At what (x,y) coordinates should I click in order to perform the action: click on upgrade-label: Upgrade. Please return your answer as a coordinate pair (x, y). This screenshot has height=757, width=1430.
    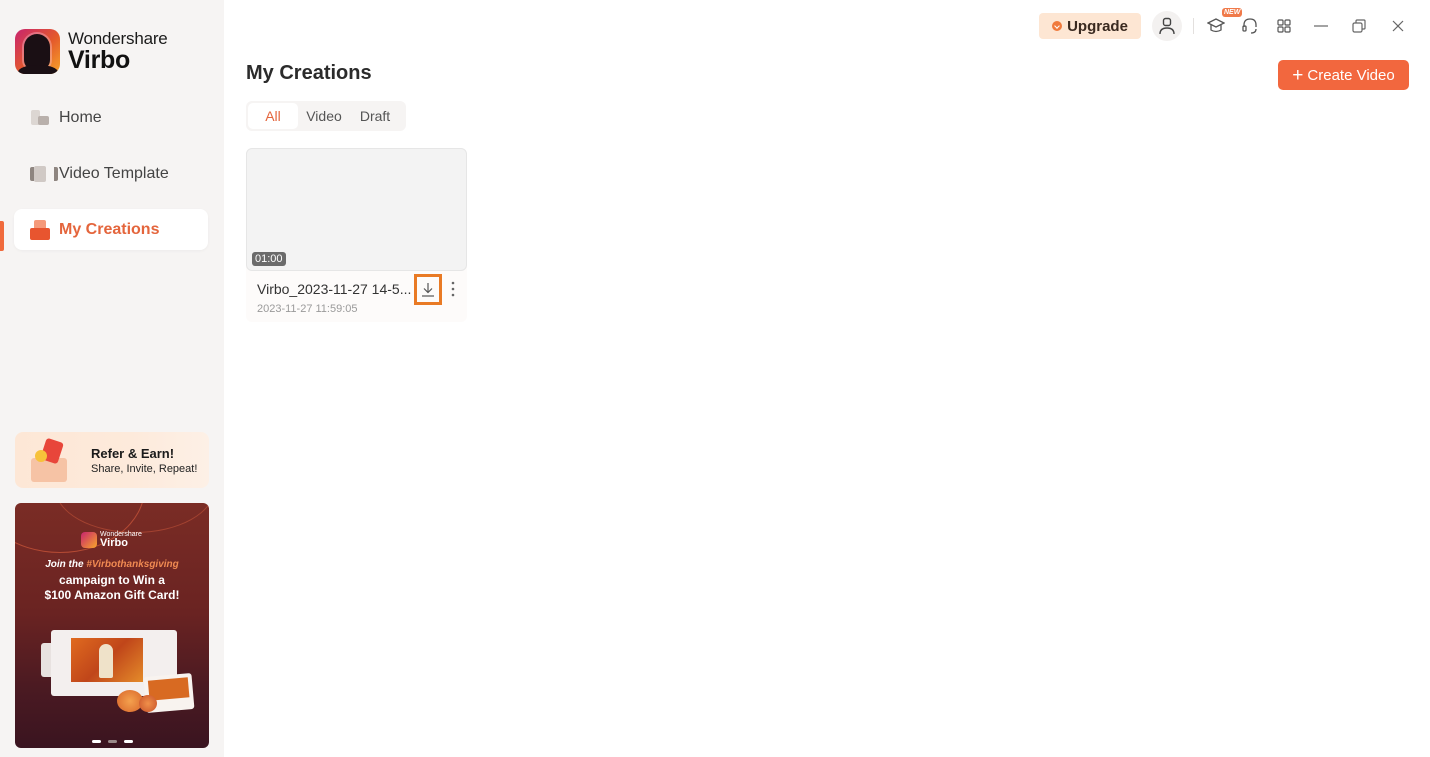
    Looking at the image, I should click on (1097, 26).